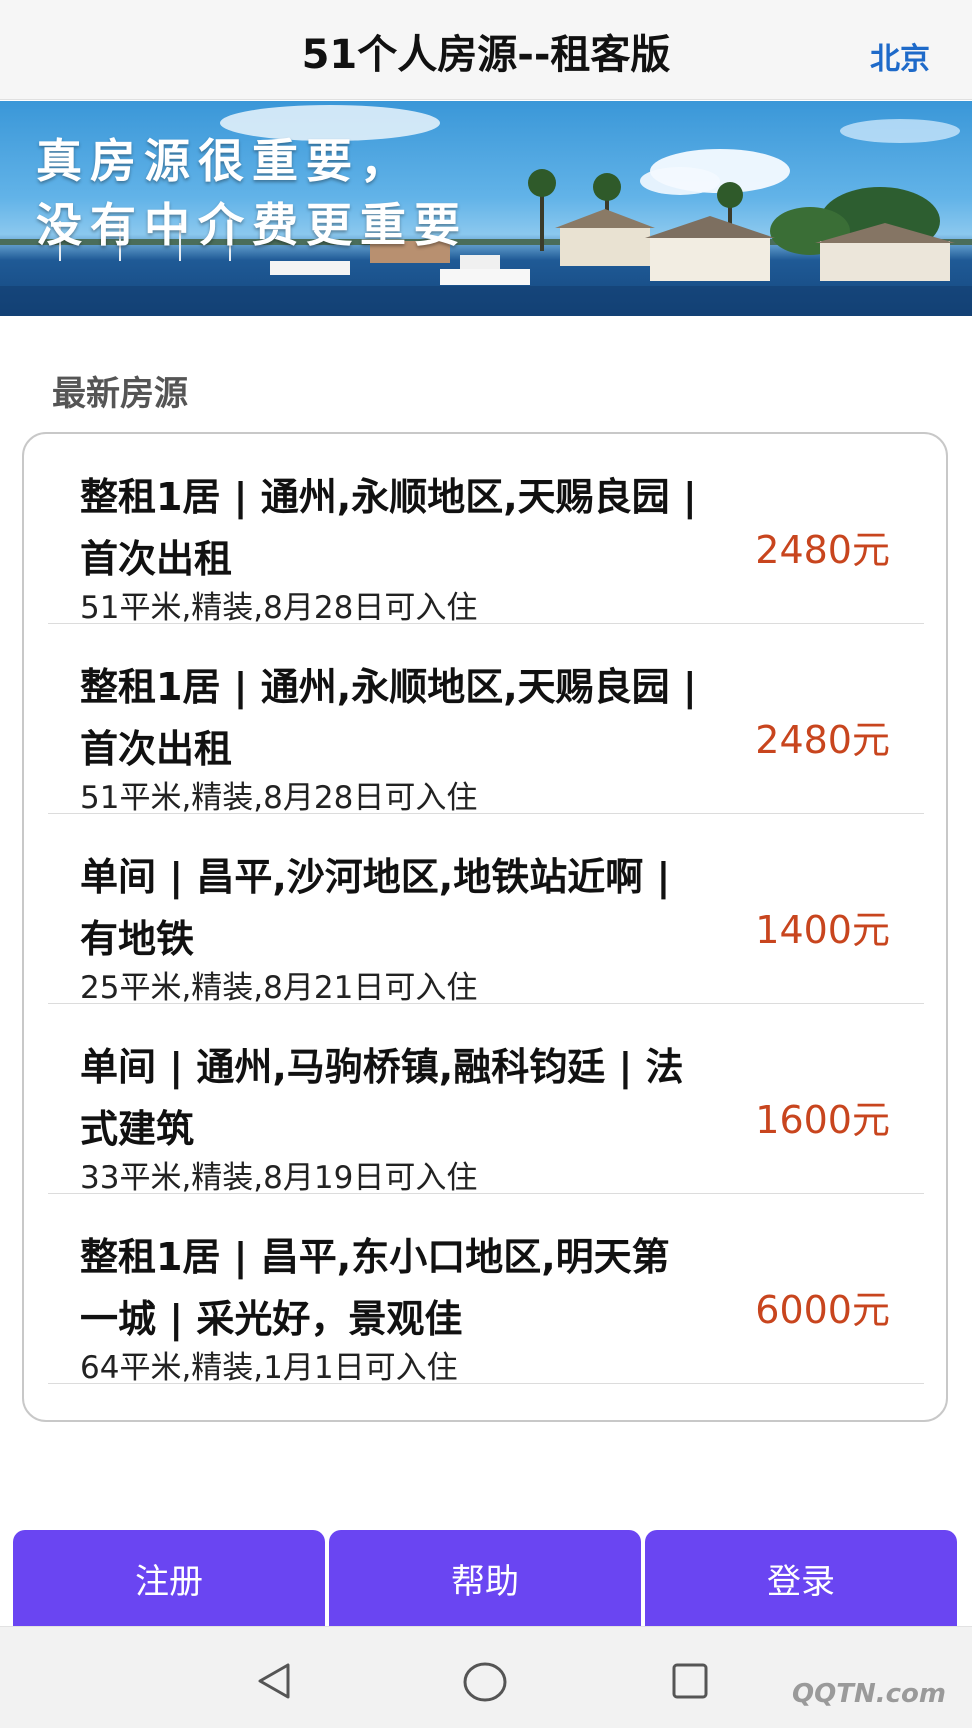 This screenshot has width=972, height=1728. Describe the element at coordinates (375, 908) in the screenshot. I see `listing-title: 单间 | 昌平,沙河地区,地铁站近啊 | 有地铁` at that location.